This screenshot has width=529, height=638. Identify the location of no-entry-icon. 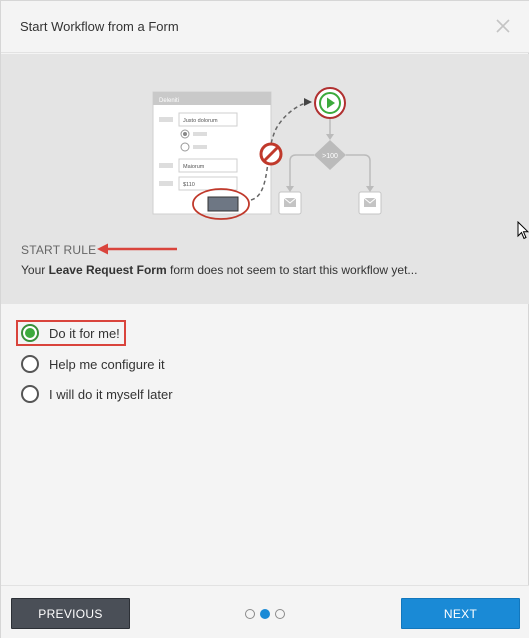
(271, 154).